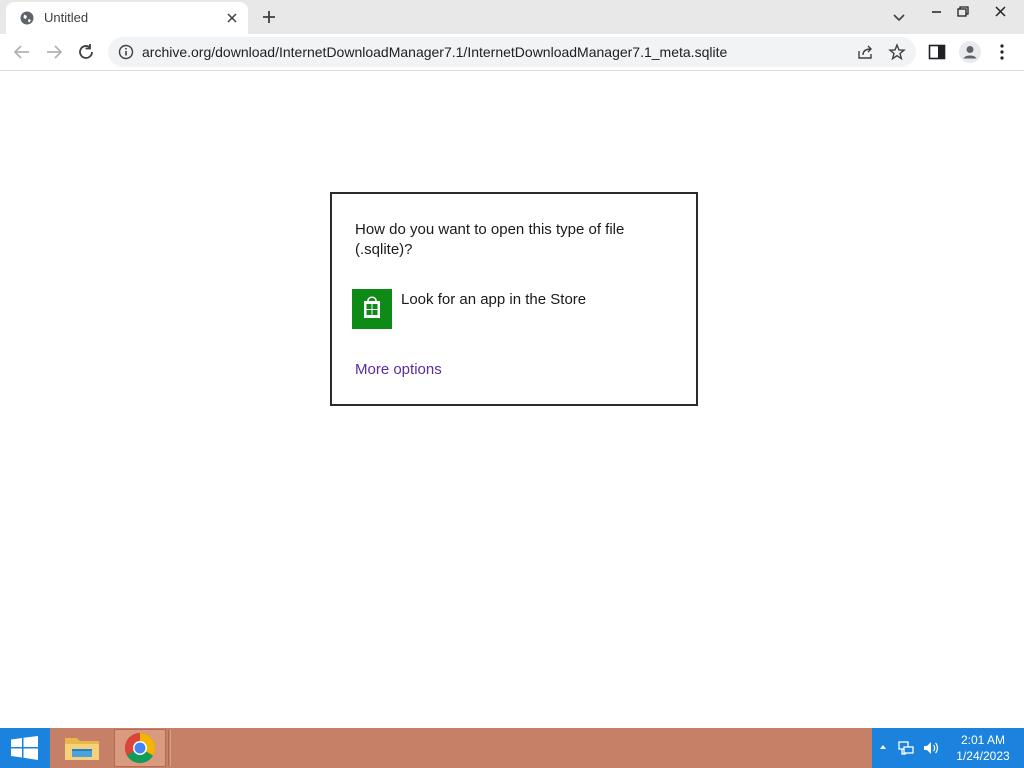 The image size is (1024, 768). I want to click on store-icon, so click(372, 309).